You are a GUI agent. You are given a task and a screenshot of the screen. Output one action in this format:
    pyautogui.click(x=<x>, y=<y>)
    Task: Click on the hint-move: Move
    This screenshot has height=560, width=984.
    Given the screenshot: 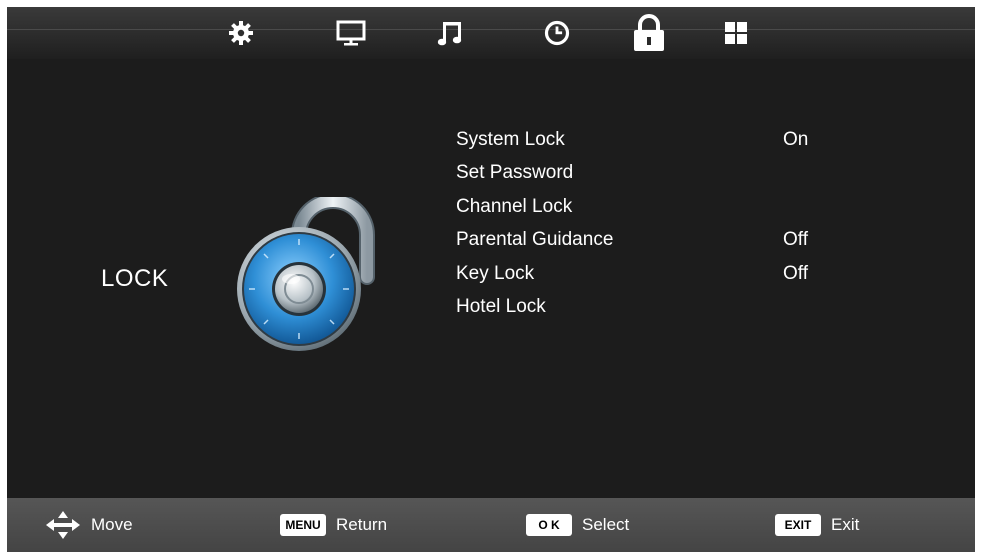 What is the action you would take?
    pyautogui.click(x=89, y=525)
    